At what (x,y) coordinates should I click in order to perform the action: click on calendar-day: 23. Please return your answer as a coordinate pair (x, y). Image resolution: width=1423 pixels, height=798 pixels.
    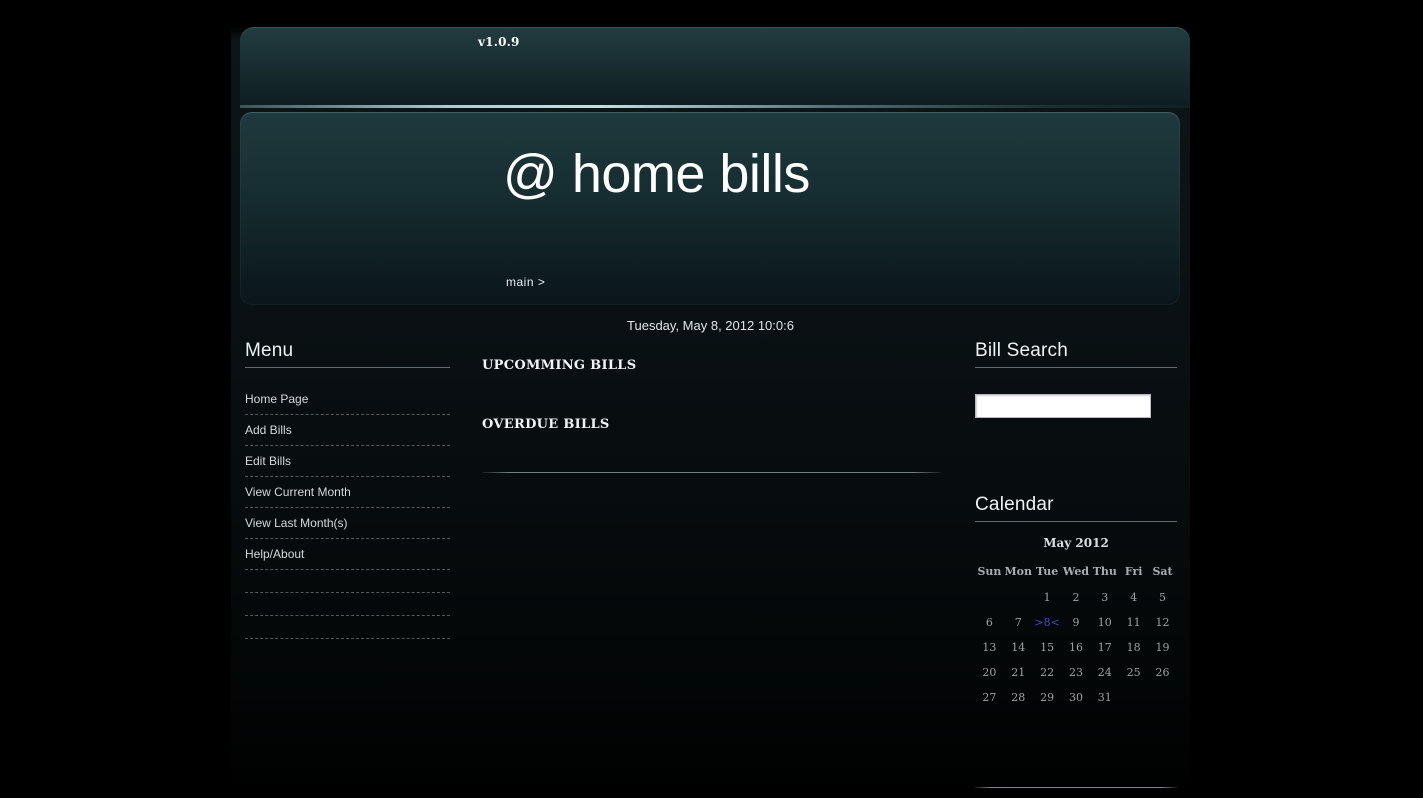
    Looking at the image, I should click on (1076, 672).